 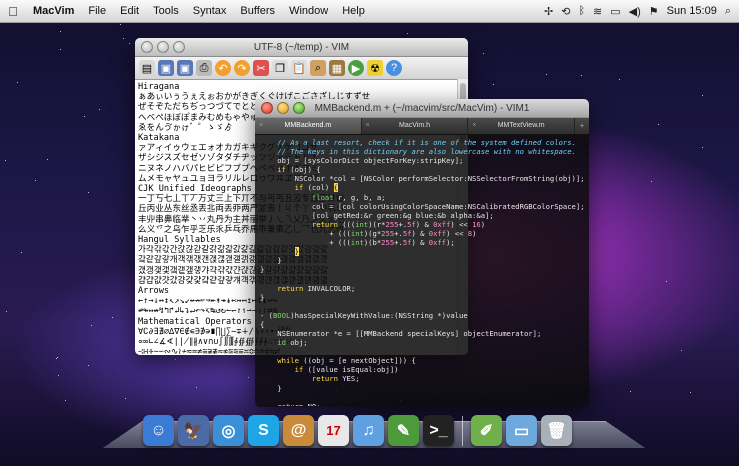 I want to click on code-line: if (col) {, so click(x=299, y=188).